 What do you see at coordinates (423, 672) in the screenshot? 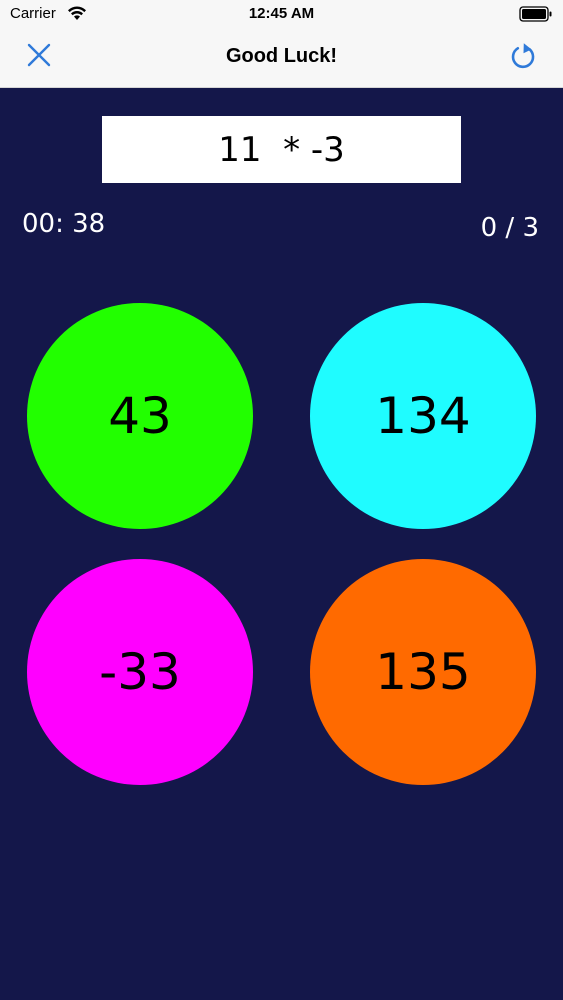
I see `answer-button: 135` at bounding box center [423, 672].